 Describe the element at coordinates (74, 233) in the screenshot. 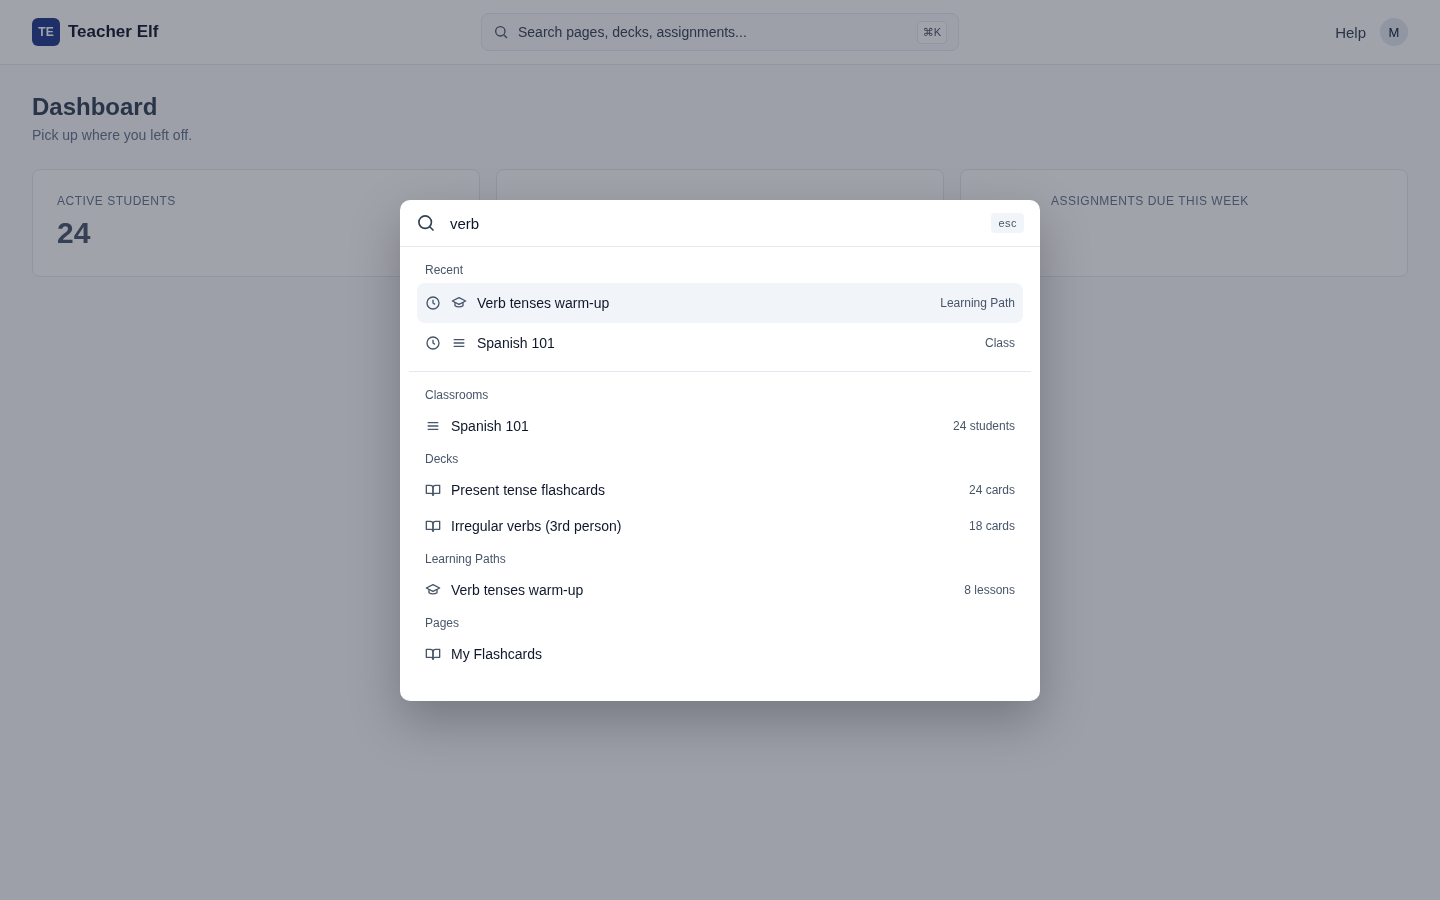

I see `stat-value: 24` at that location.